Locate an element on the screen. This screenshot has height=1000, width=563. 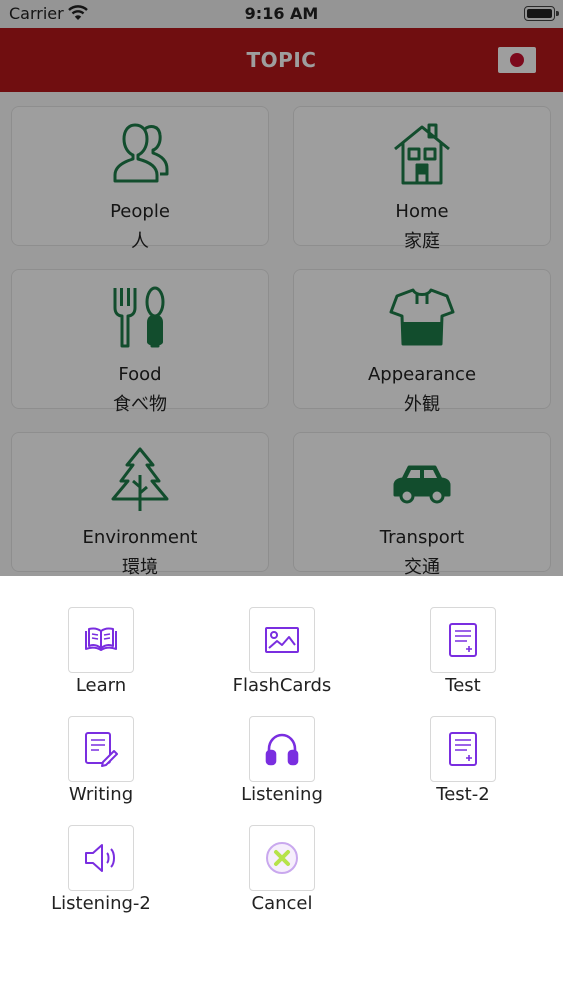
cancel-label: Cancel is located at coordinates (282, 903).